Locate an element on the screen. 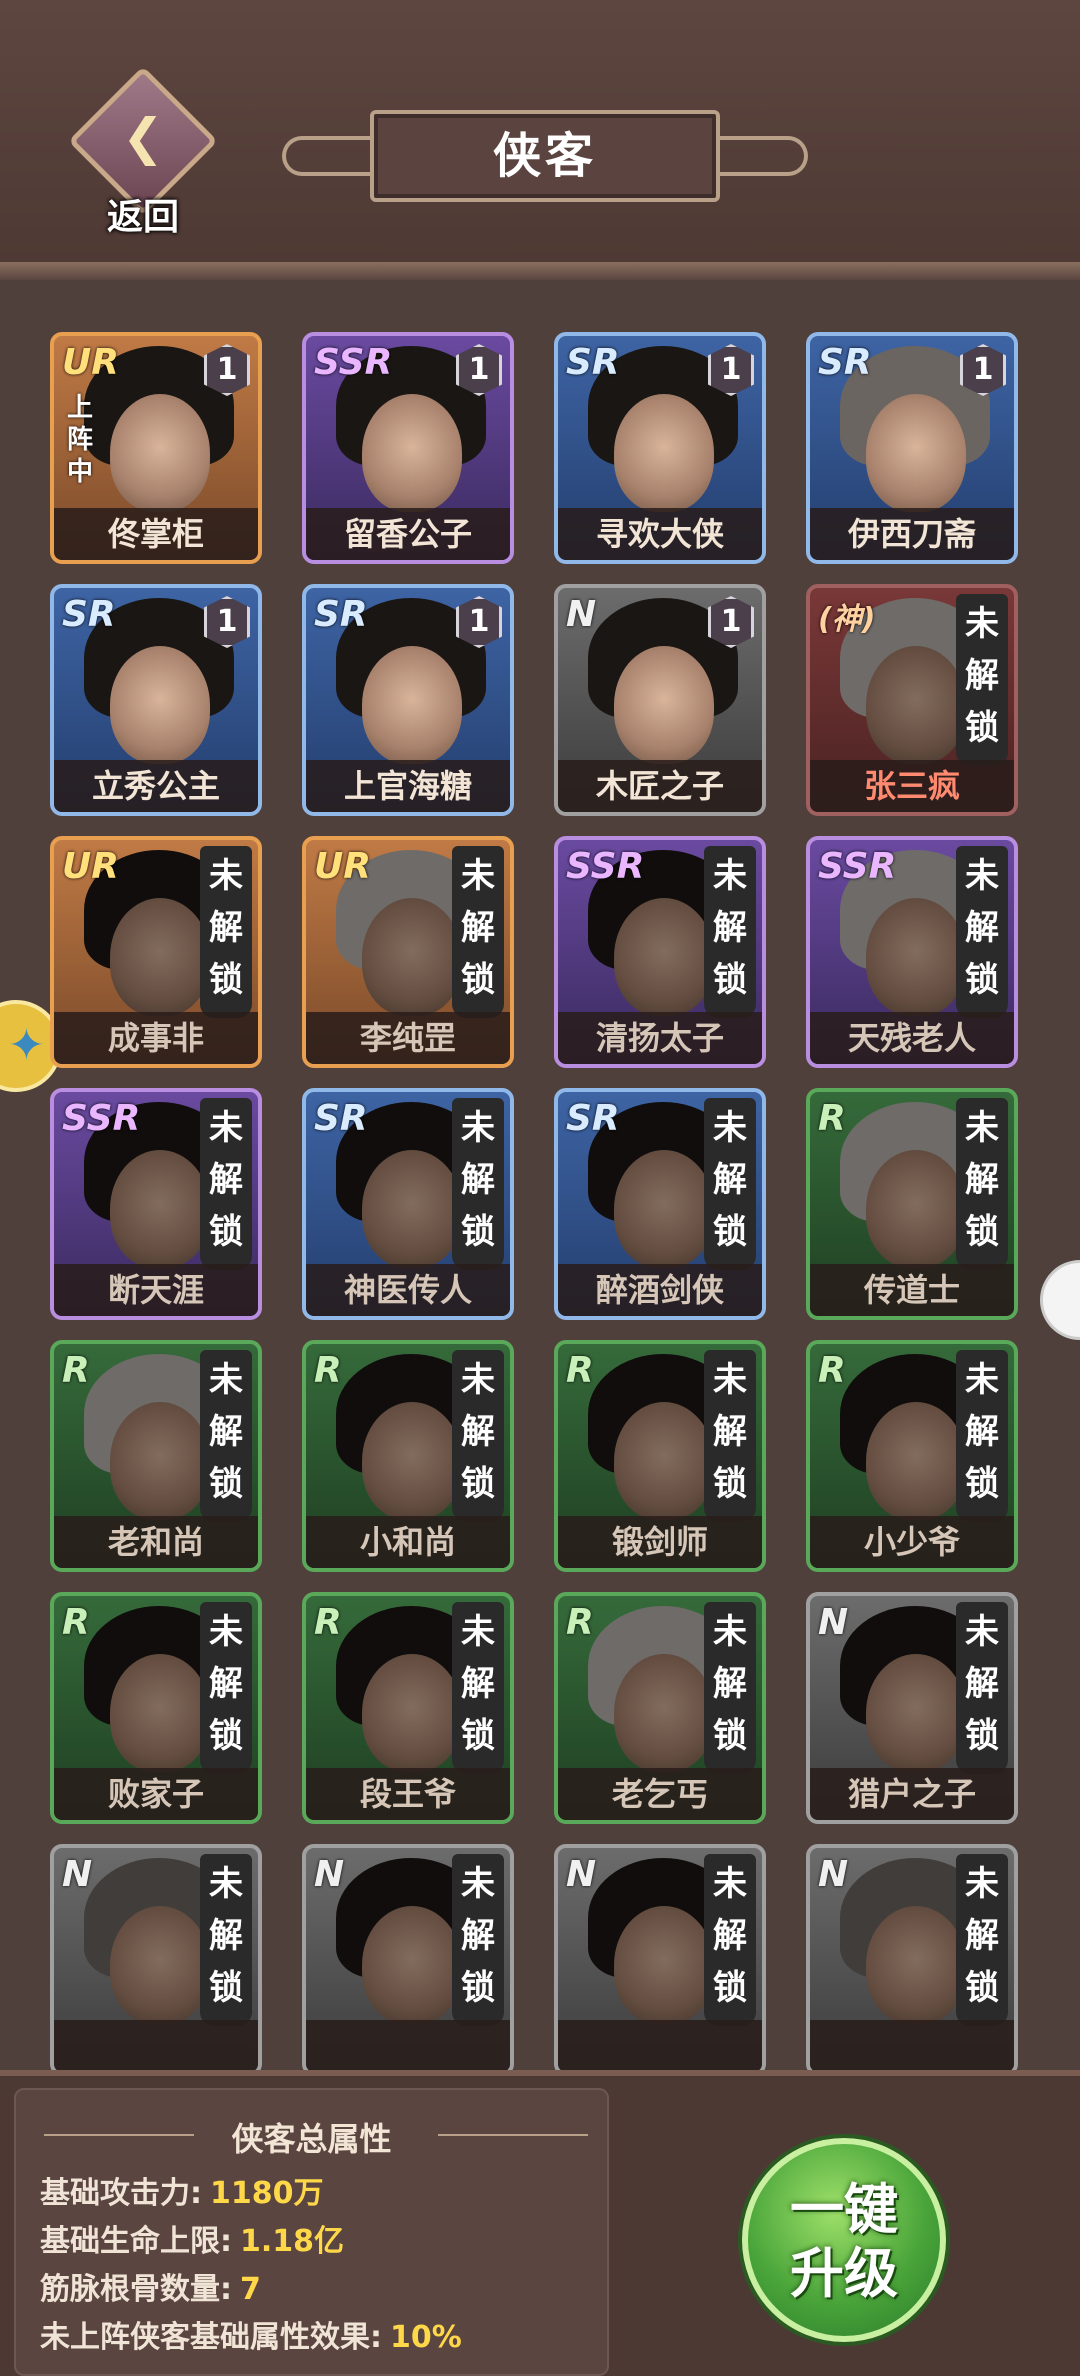 This screenshot has height=2376, width=1080. hero-card: SR 未解锁神医传人 is located at coordinates (408, 1204).